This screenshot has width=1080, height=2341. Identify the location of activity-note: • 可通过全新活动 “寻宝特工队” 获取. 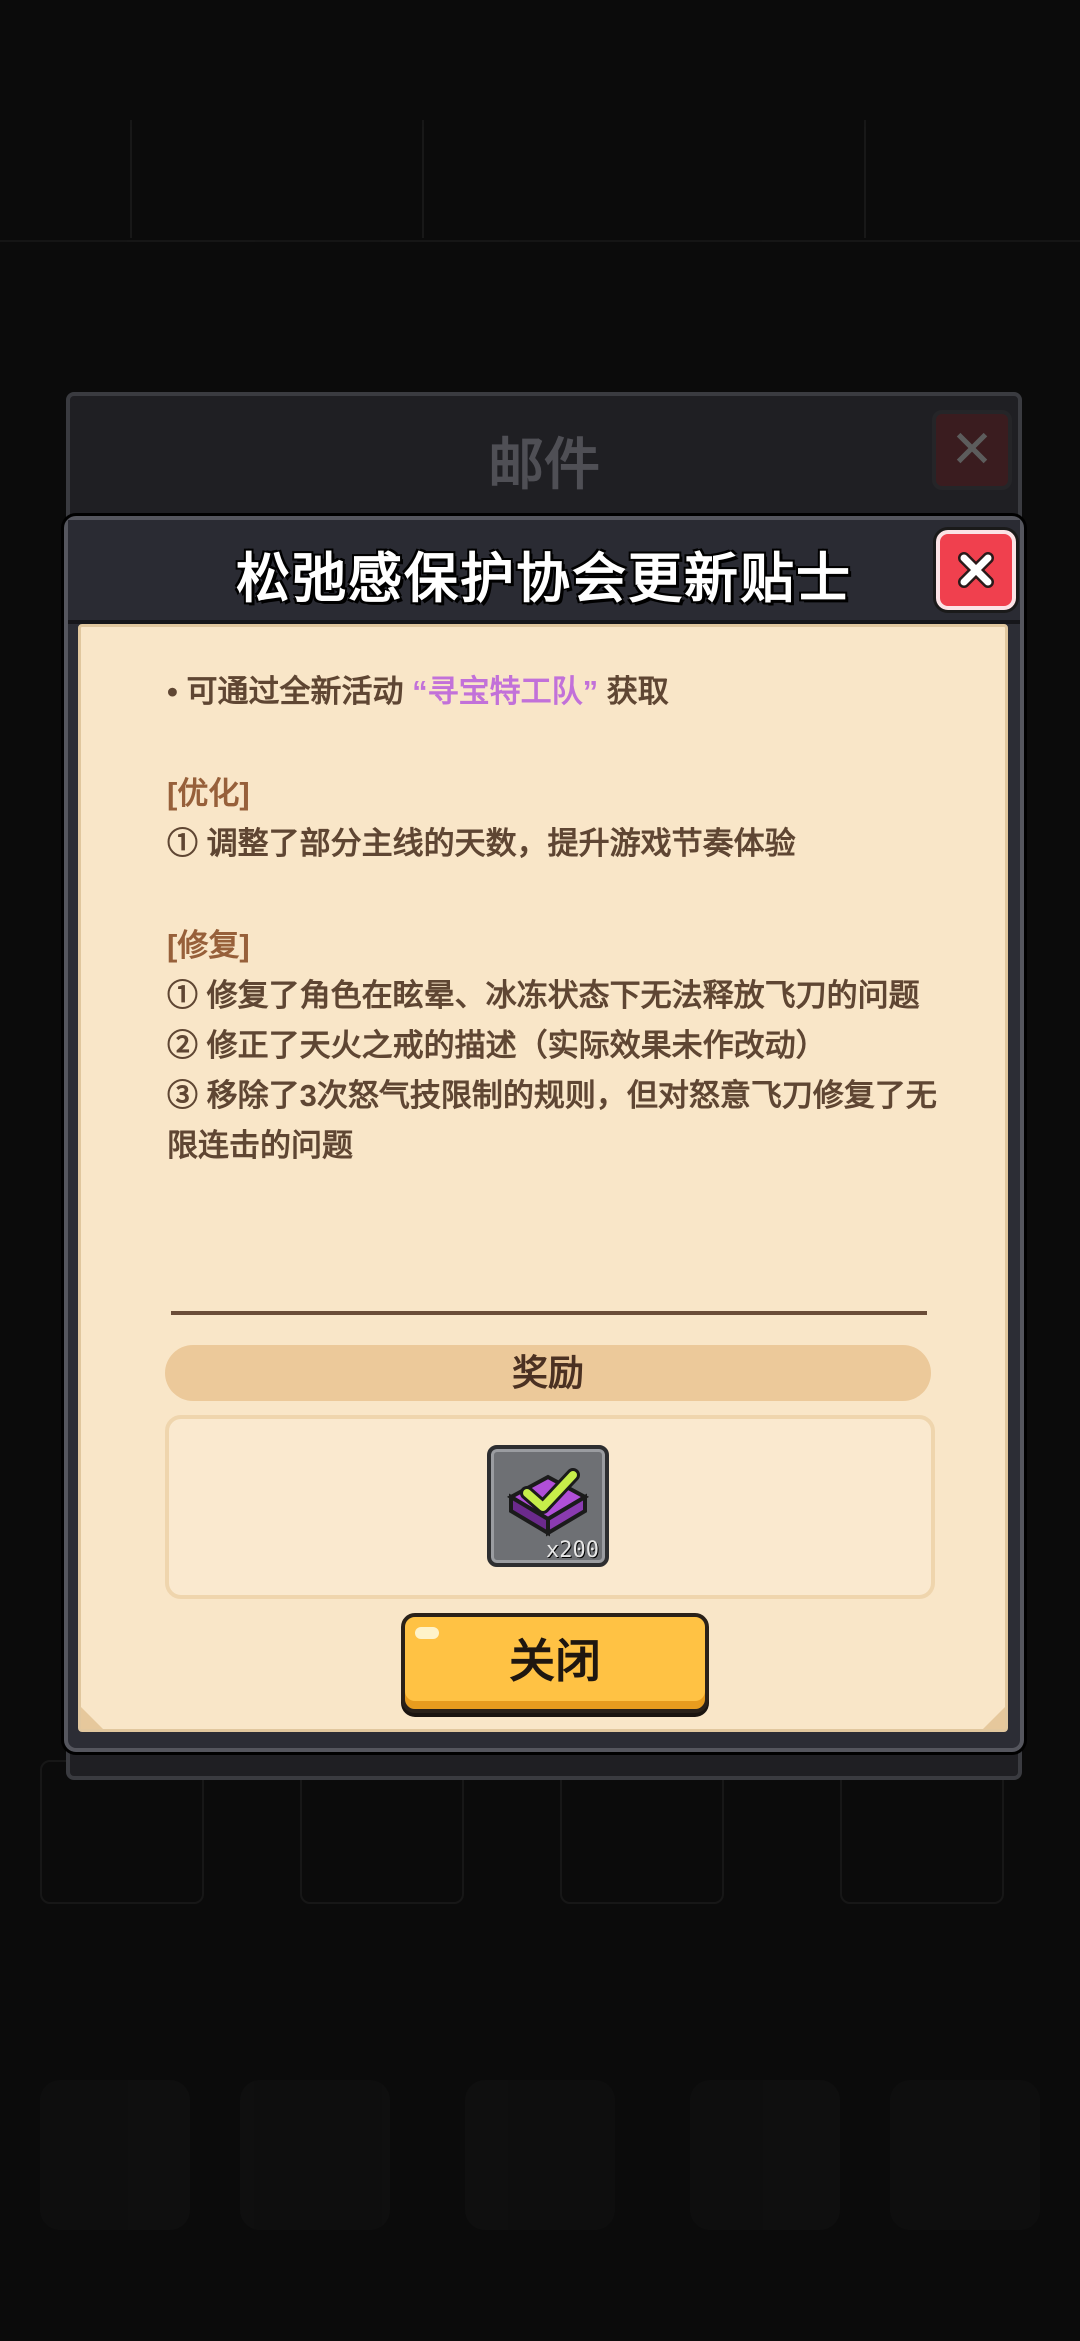
(418, 691).